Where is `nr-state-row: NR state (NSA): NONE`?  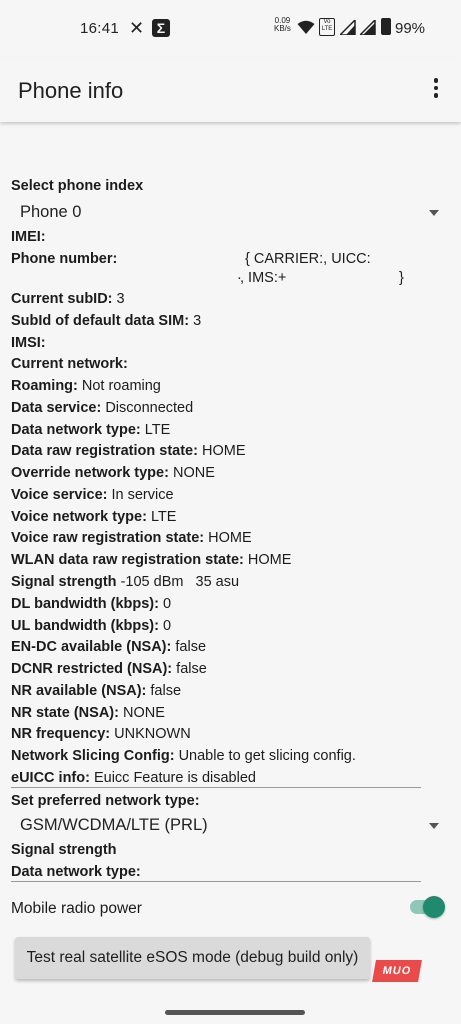
nr-state-row: NR state (NSA): NONE is located at coordinates (88, 713).